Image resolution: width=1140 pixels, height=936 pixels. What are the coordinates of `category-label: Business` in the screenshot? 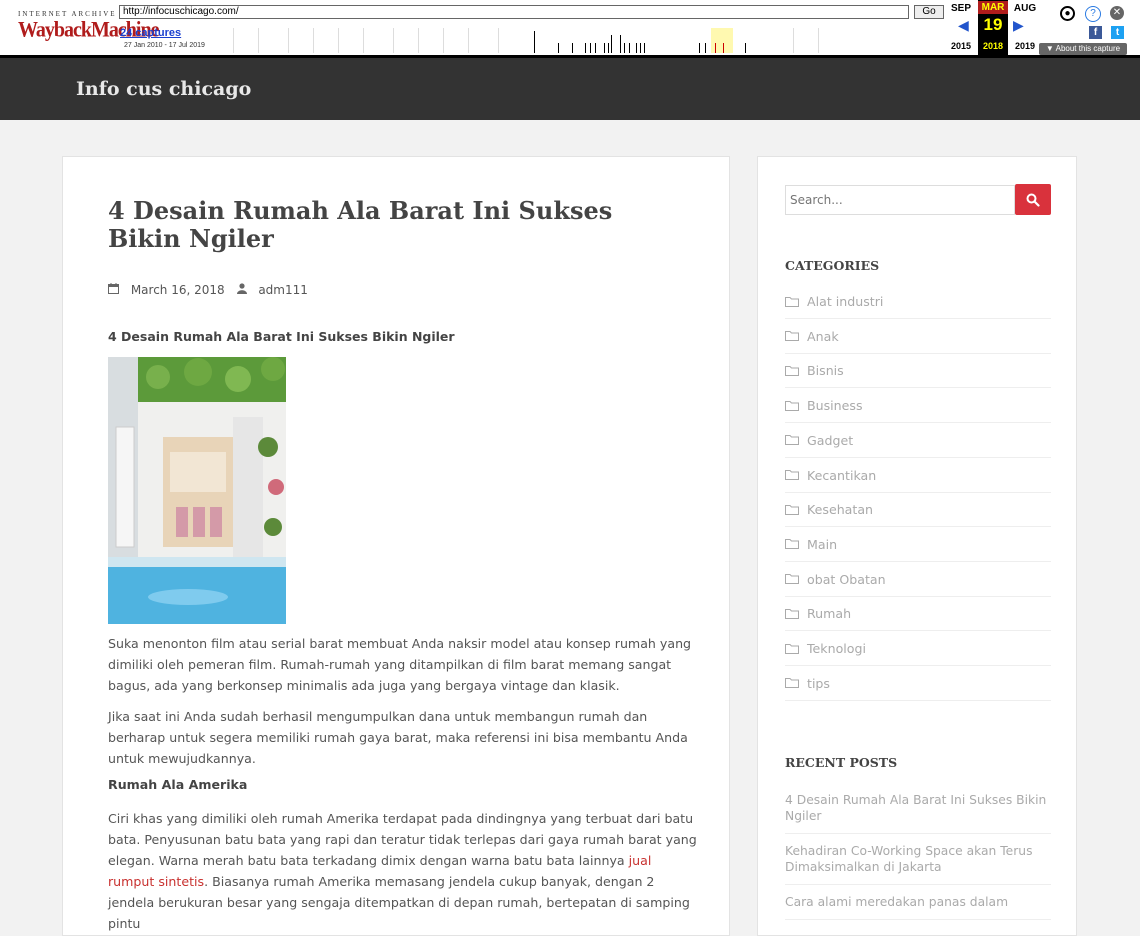 It's located at (835, 406).